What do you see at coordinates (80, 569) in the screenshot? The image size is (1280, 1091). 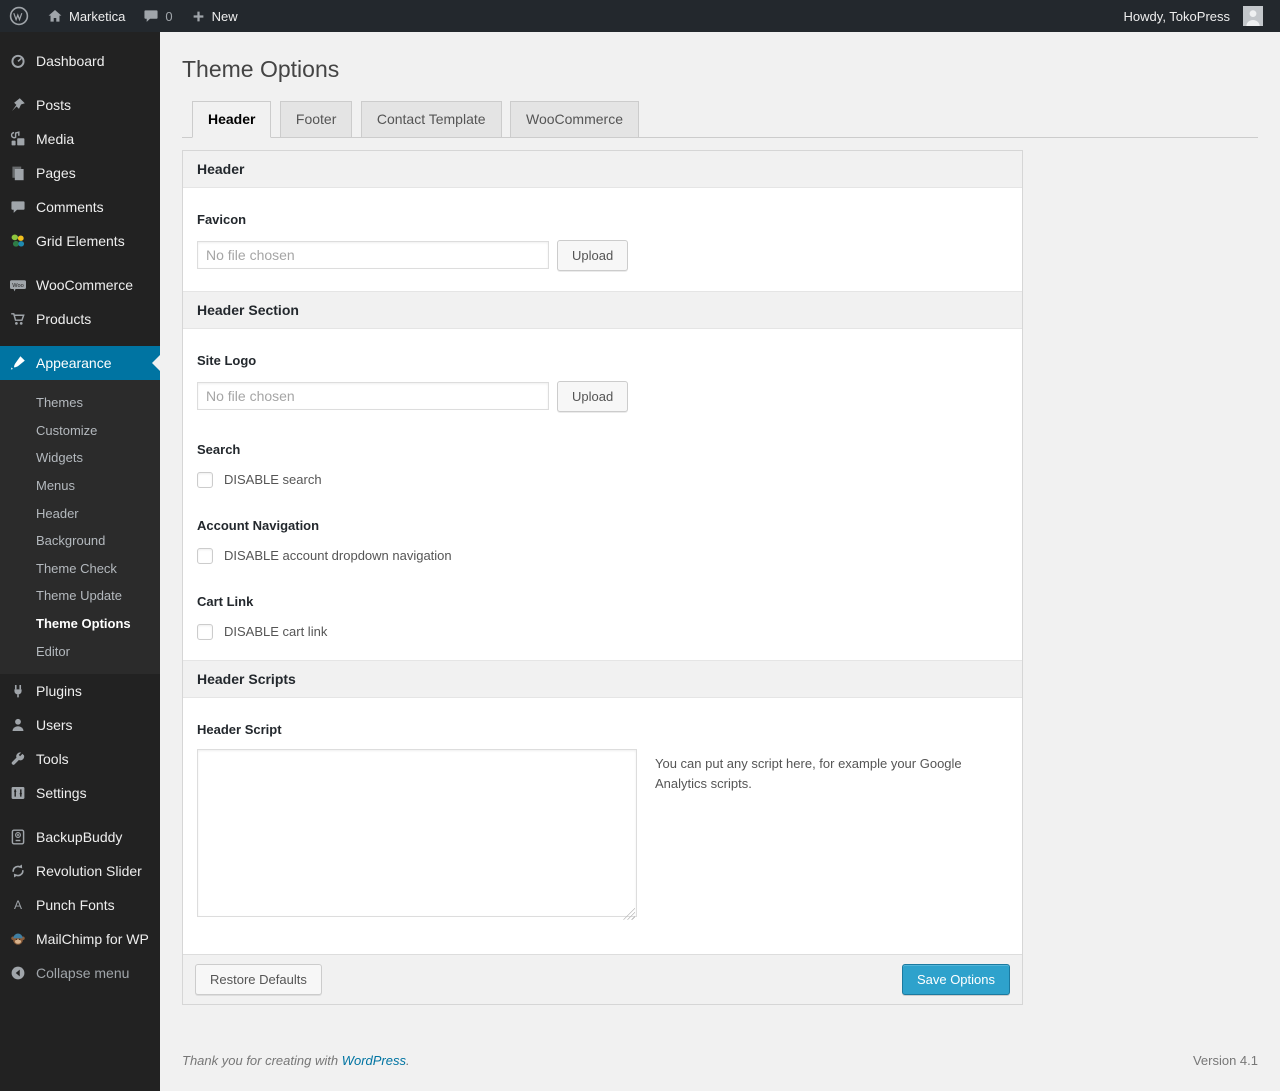 I see `submenu-theme-check: Theme Check` at bounding box center [80, 569].